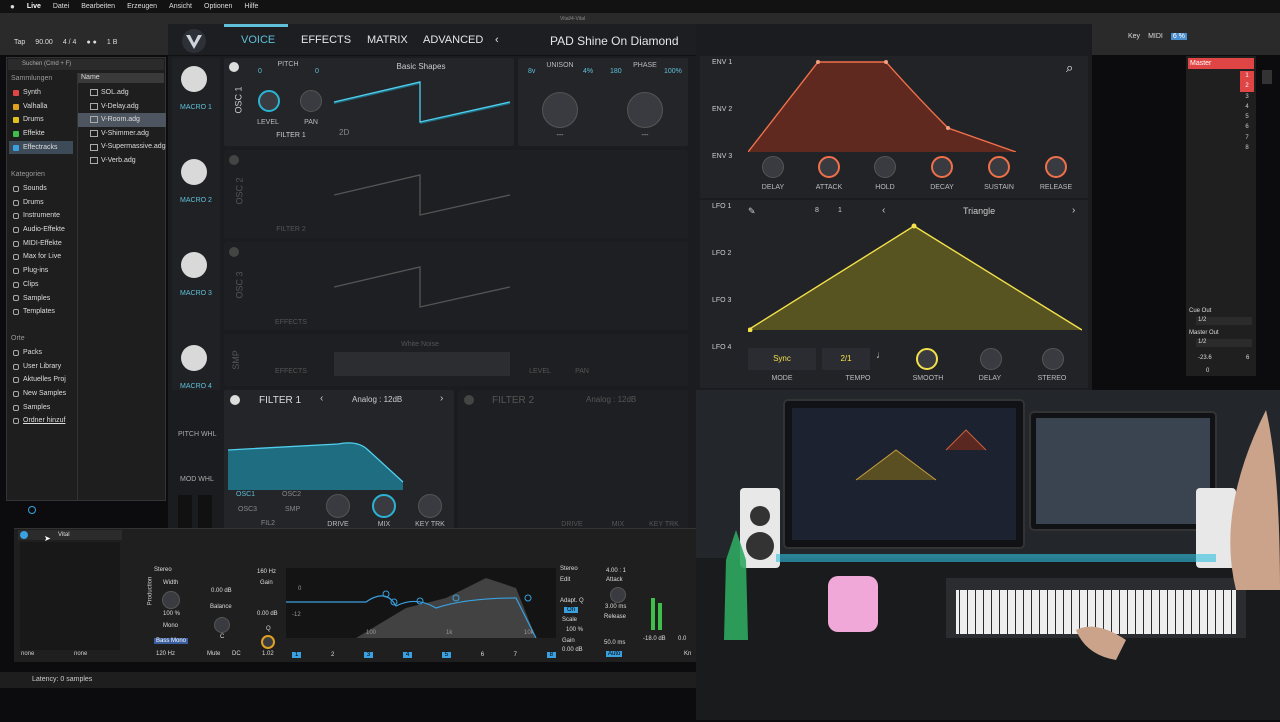 The image size is (1280, 722). Describe the element at coordinates (317, 71) in the screenshot. I see `osc1-pitch-right: 0` at that location.